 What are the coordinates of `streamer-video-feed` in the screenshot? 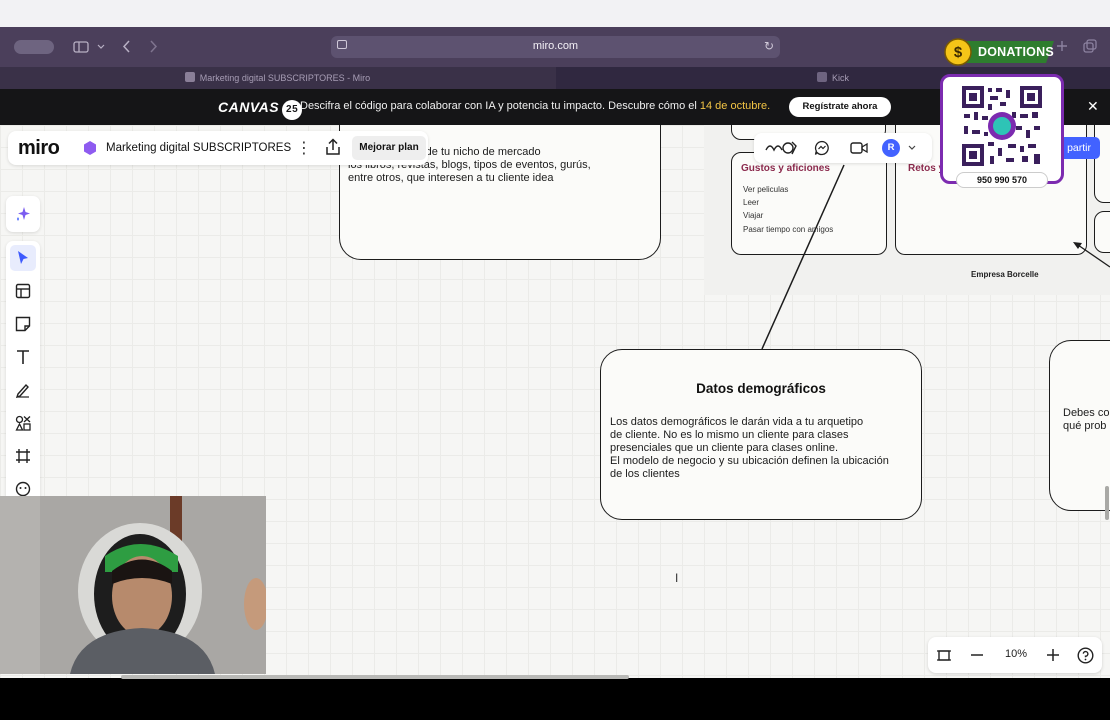 It's located at (133, 585).